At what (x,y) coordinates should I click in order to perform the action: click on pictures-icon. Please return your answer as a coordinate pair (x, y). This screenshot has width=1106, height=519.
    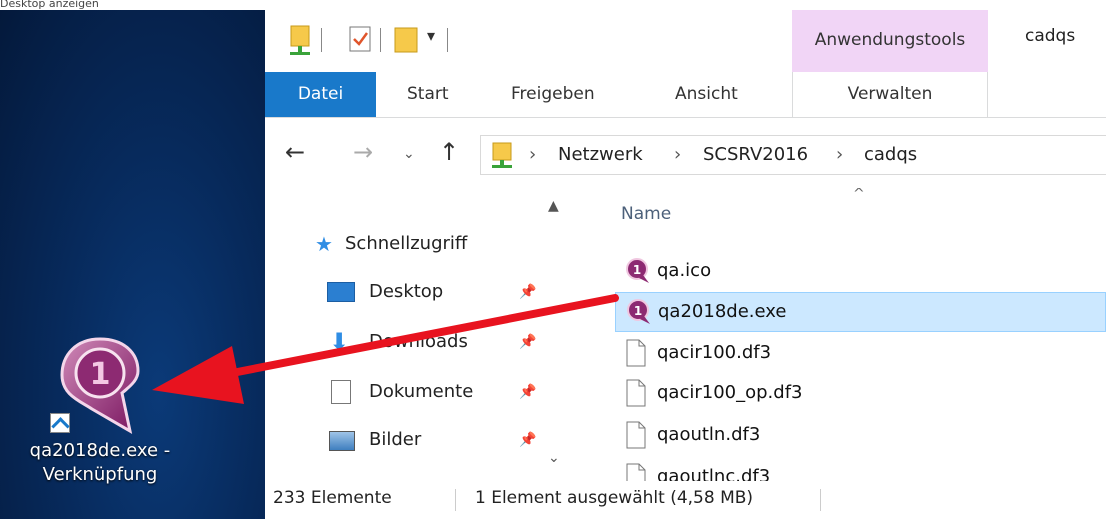
    Looking at the image, I should click on (342, 441).